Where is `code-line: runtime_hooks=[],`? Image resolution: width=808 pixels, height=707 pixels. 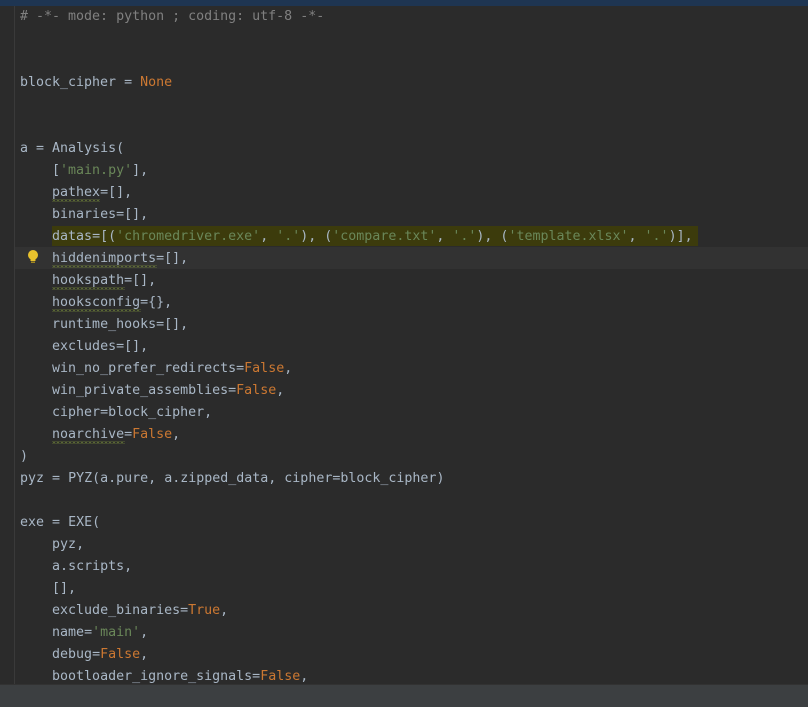
code-line: runtime_hooks=[], is located at coordinates (104, 325).